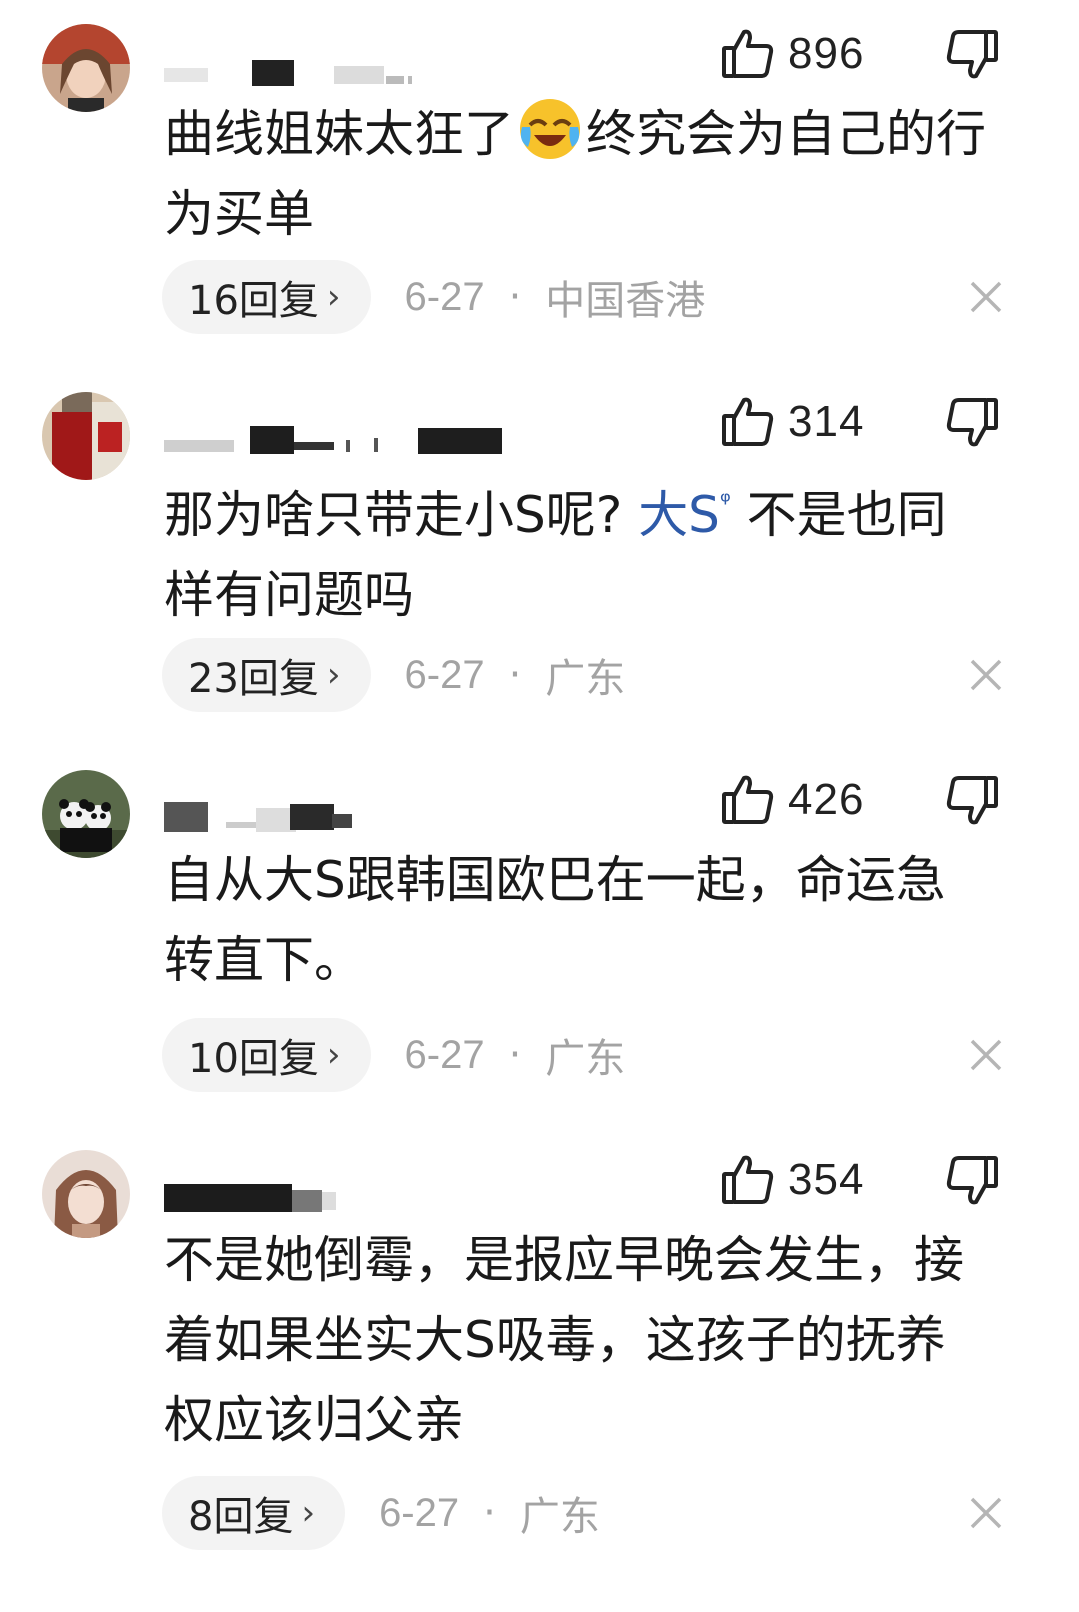 The width and height of the screenshot is (1079, 1612). I want to click on like-count: 354, so click(826, 1179).